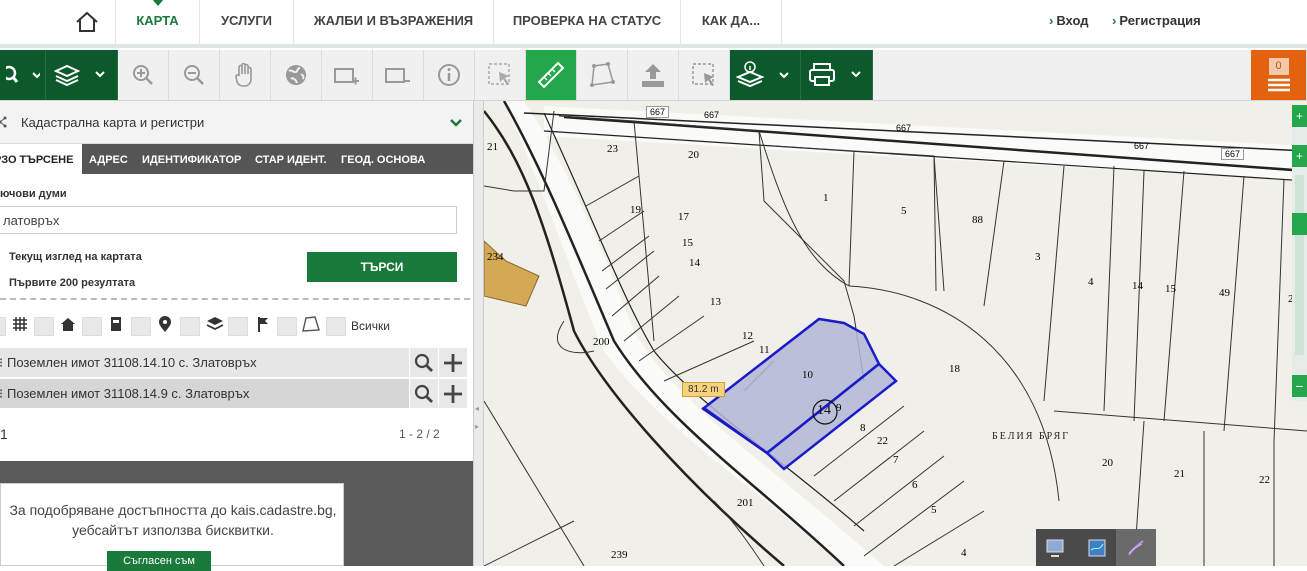 The image size is (1307, 571). Describe the element at coordinates (245, 75) in the screenshot. I see `pan-button` at that location.